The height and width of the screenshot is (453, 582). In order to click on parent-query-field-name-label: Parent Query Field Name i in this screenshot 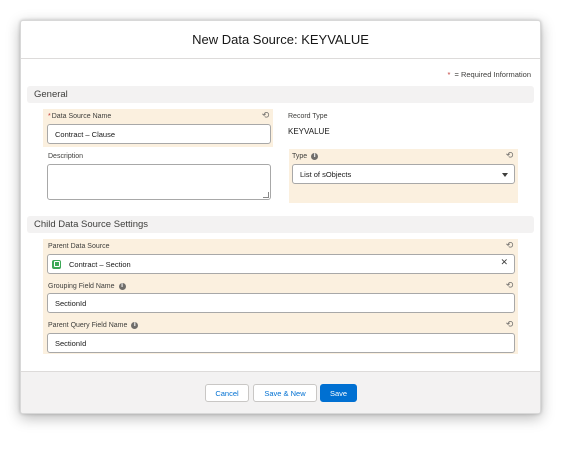, I will do `click(93, 325)`.